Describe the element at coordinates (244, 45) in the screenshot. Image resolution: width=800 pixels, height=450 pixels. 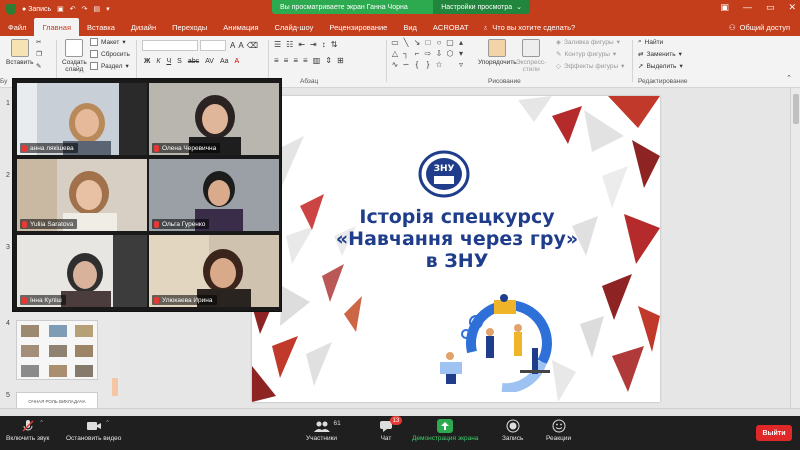
I see `font-grow-buttons: A A ⌫` at that location.